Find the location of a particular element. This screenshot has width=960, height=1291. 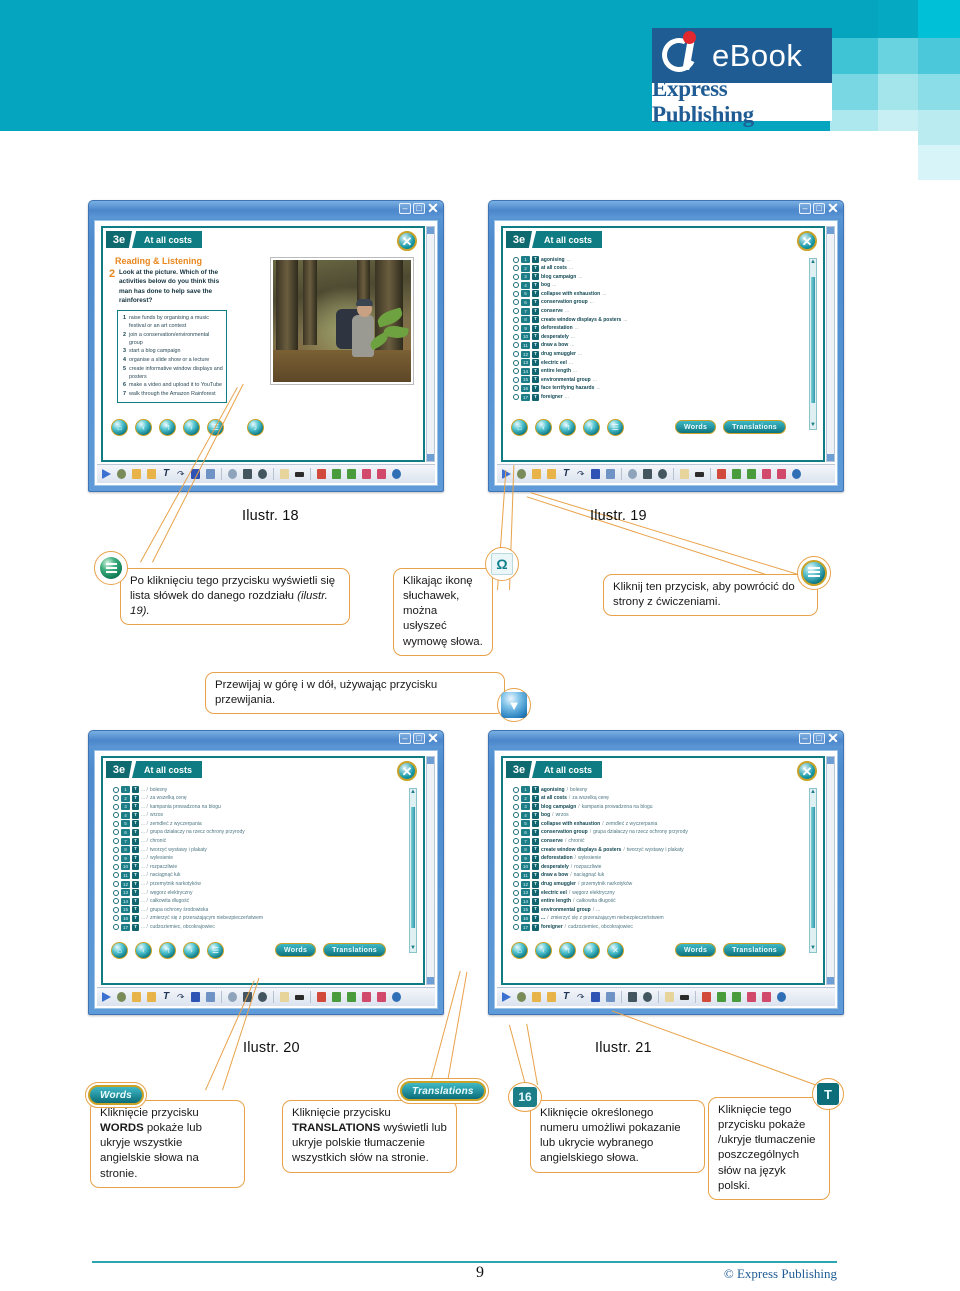

highlighter-icon is located at coordinates (551, 474).